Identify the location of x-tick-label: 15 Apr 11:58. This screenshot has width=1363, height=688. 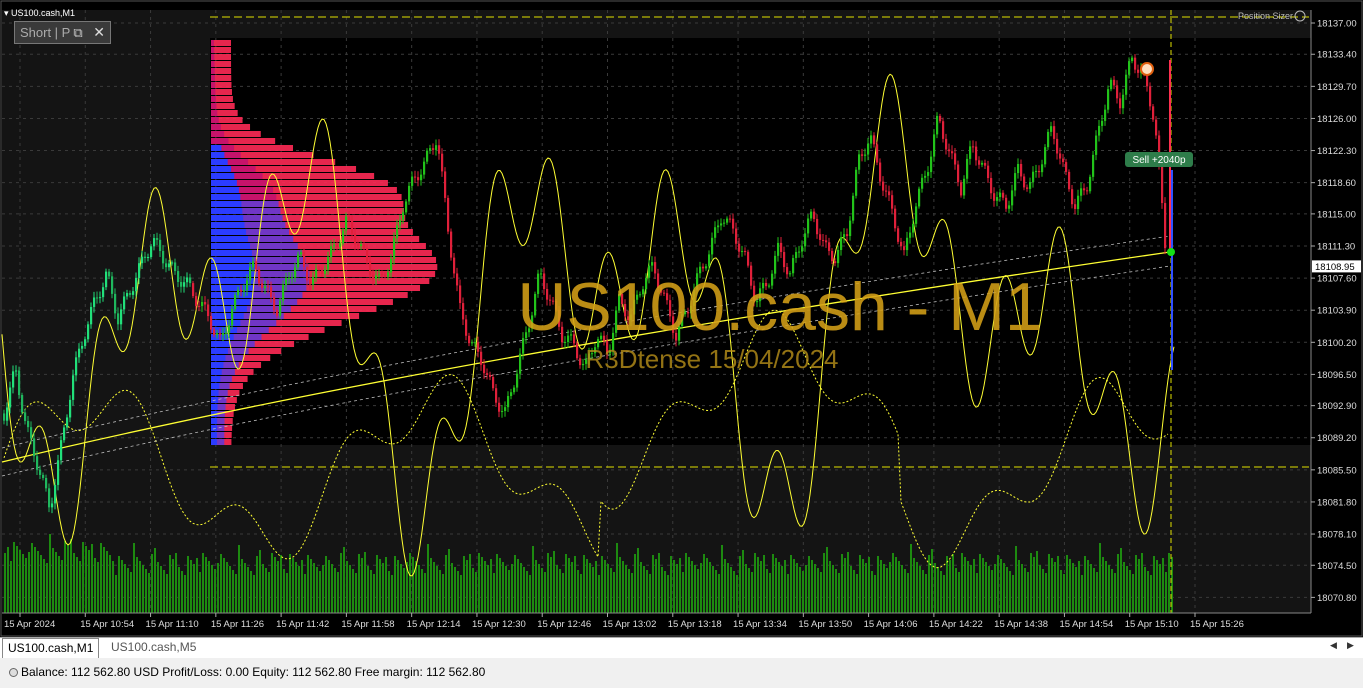
(367, 624).